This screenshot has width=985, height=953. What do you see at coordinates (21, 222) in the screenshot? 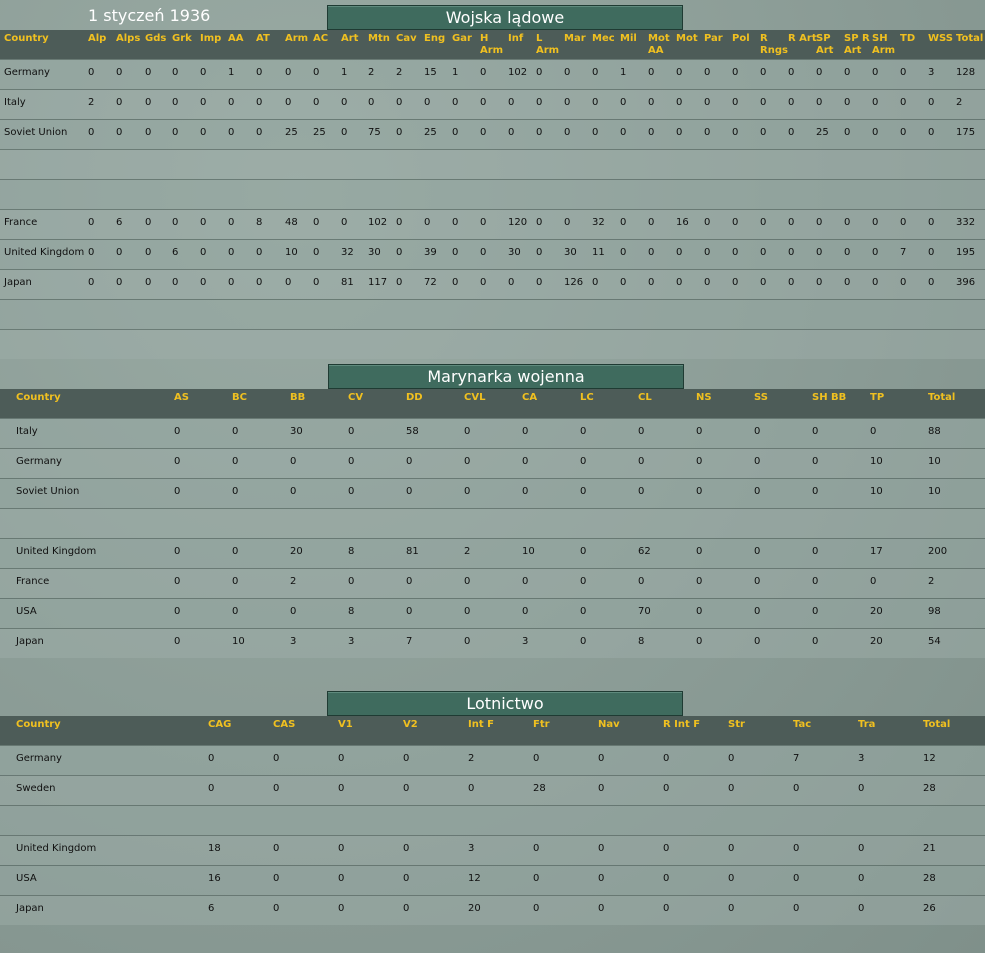
I see `land-country-cell: France` at bounding box center [21, 222].